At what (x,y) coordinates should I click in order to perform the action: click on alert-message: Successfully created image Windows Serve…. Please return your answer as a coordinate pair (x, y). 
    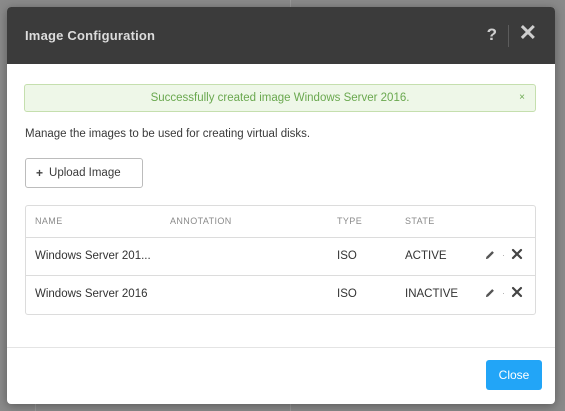
    Looking at the image, I should click on (280, 98).